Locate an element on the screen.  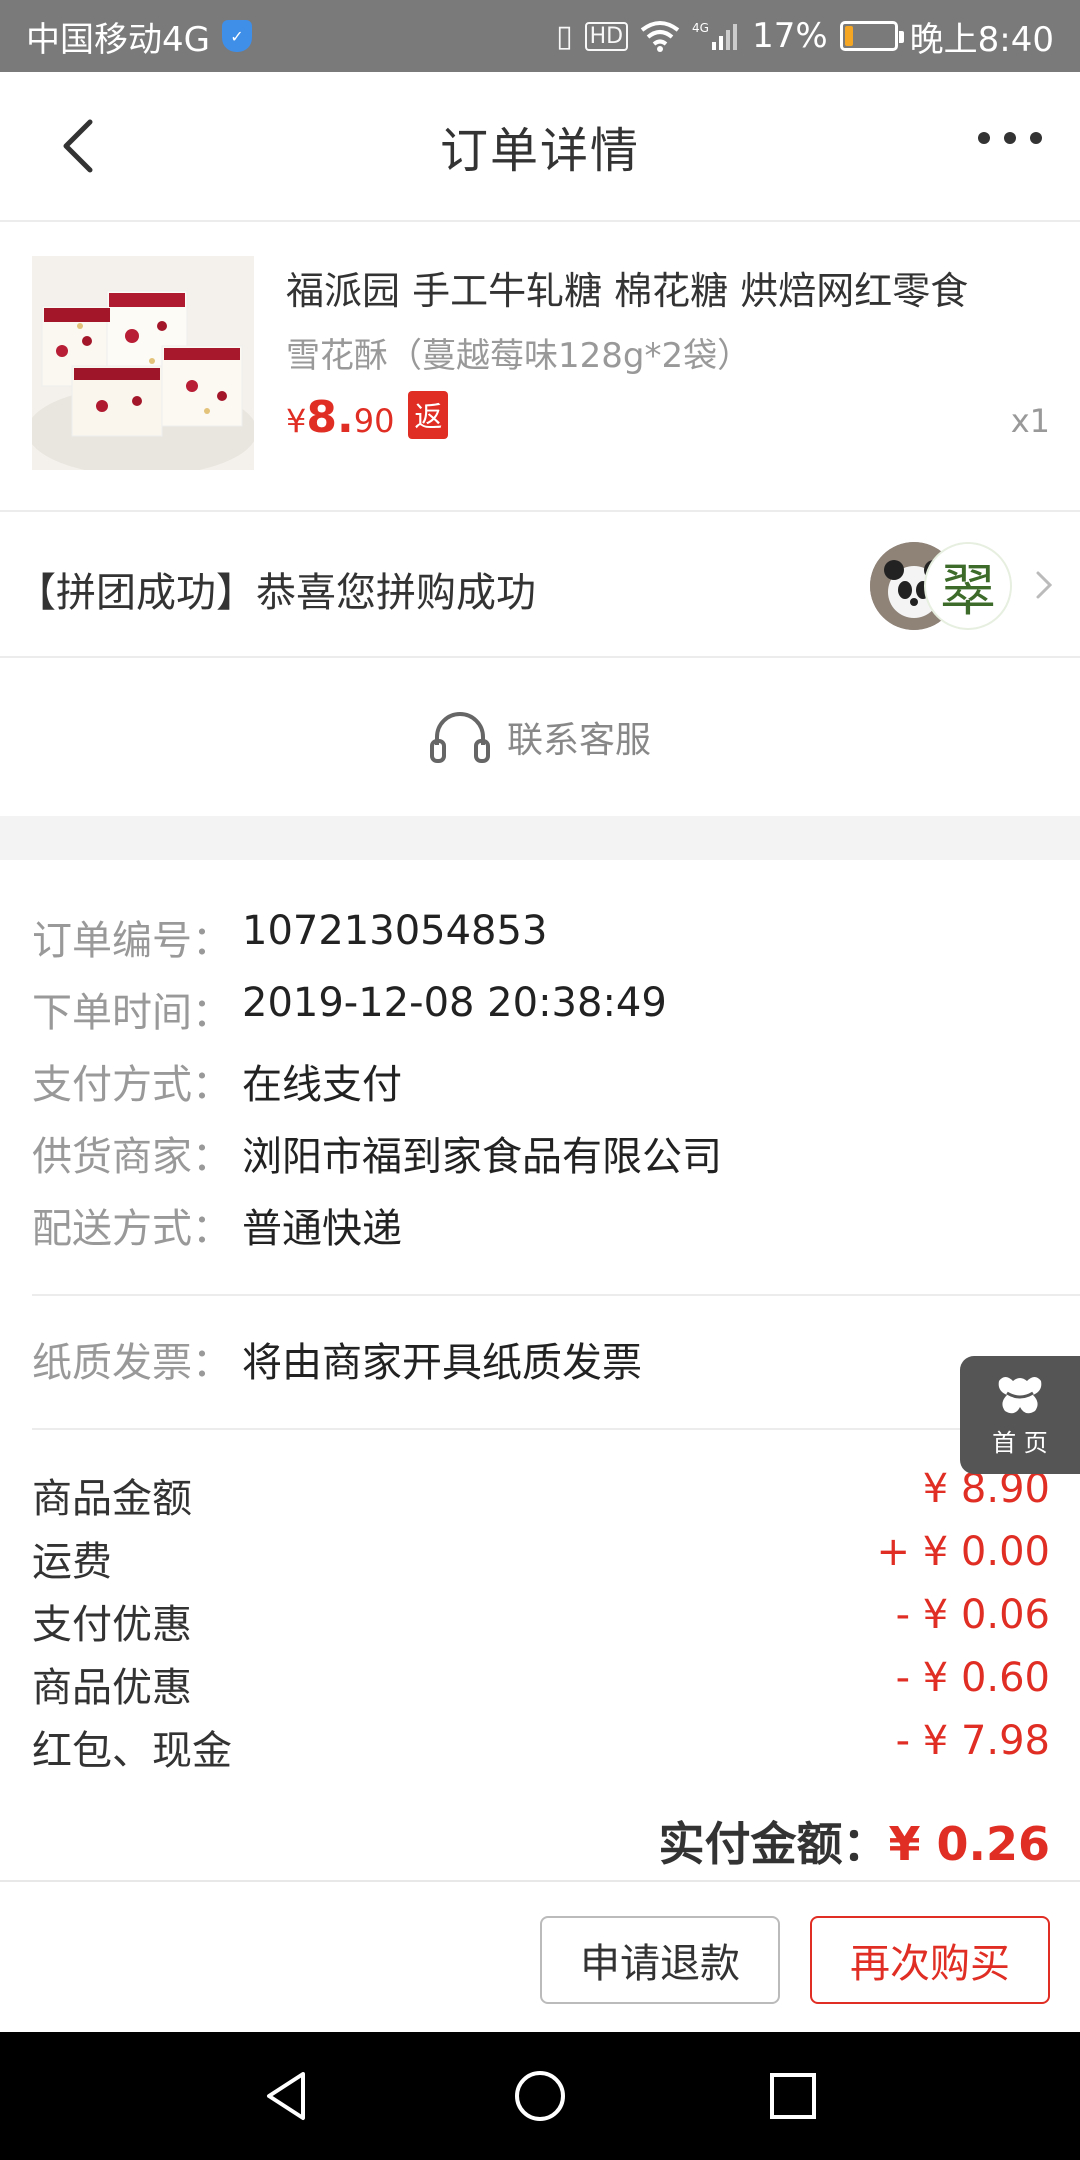
amount-row: 支付优惠 - ¥ 0.06 is located at coordinates (541, 1621).